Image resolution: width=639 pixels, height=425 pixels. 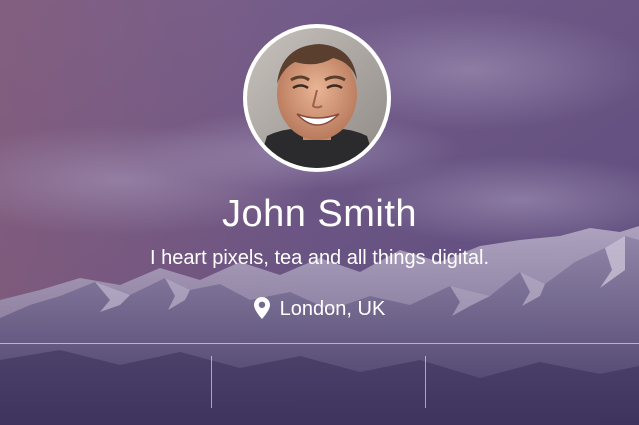 I want to click on profile-name: John Smith, so click(x=319, y=214).